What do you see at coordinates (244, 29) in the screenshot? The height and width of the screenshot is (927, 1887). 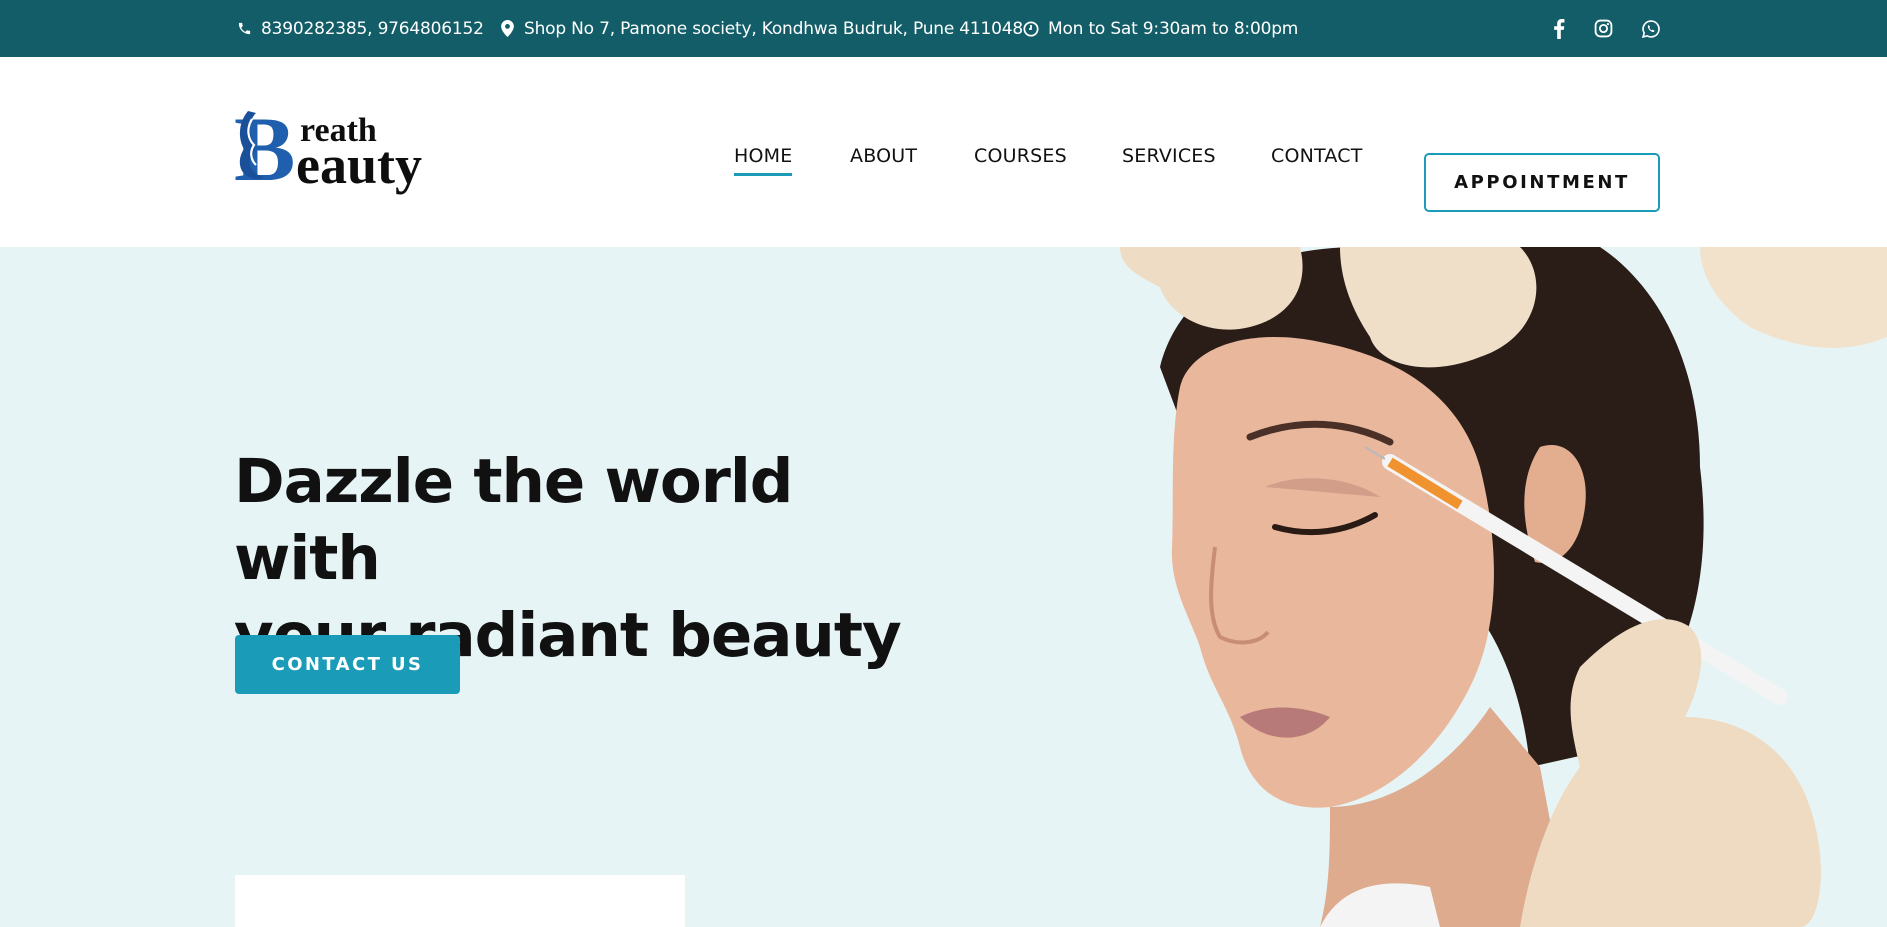 I see `phone-icon` at bounding box center [244, 29].